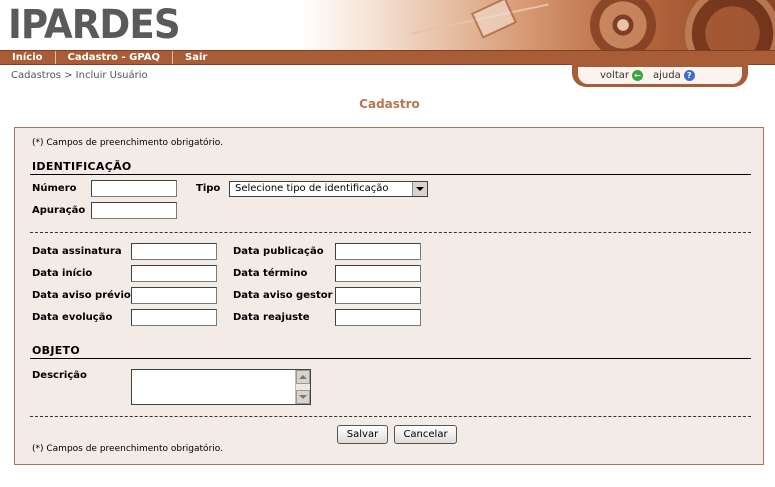  What do you see at coordinates (614, 75) in the screenshot?
I see `back-link-label: voltar` at bounding box center [614, 75].